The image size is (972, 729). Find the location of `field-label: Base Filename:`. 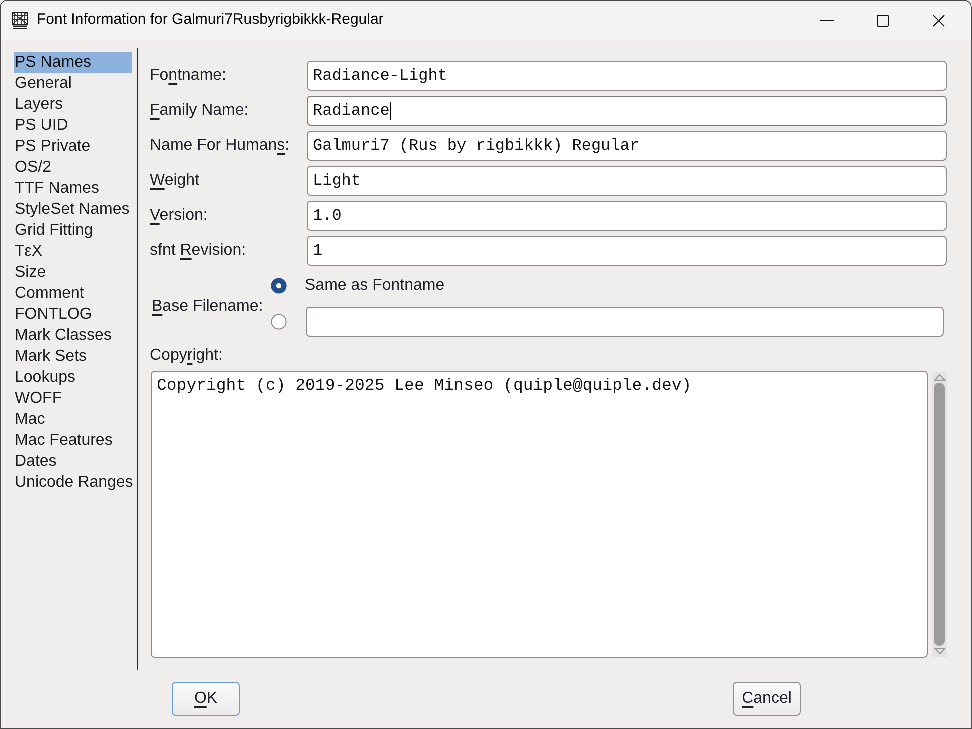

field-label: Base Filename: is located at coordinates (208, 306).